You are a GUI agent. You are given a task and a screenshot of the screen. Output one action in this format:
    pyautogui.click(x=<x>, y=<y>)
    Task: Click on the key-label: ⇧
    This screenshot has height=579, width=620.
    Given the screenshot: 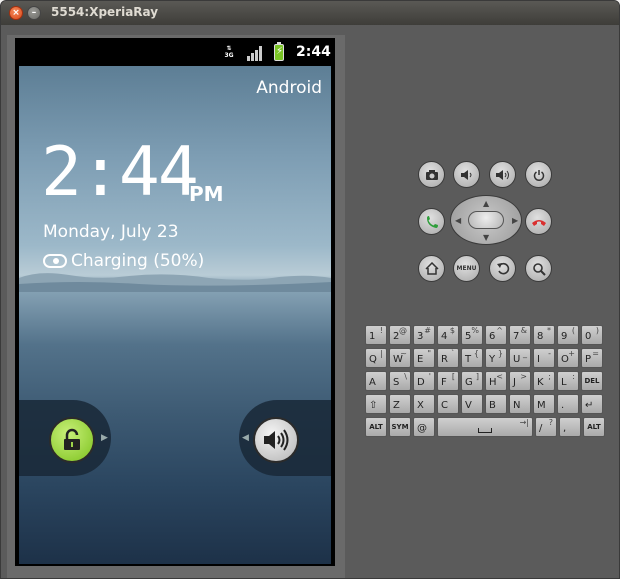 What is the action you would take?
    pyautogui.click(x=373, y=405)
    